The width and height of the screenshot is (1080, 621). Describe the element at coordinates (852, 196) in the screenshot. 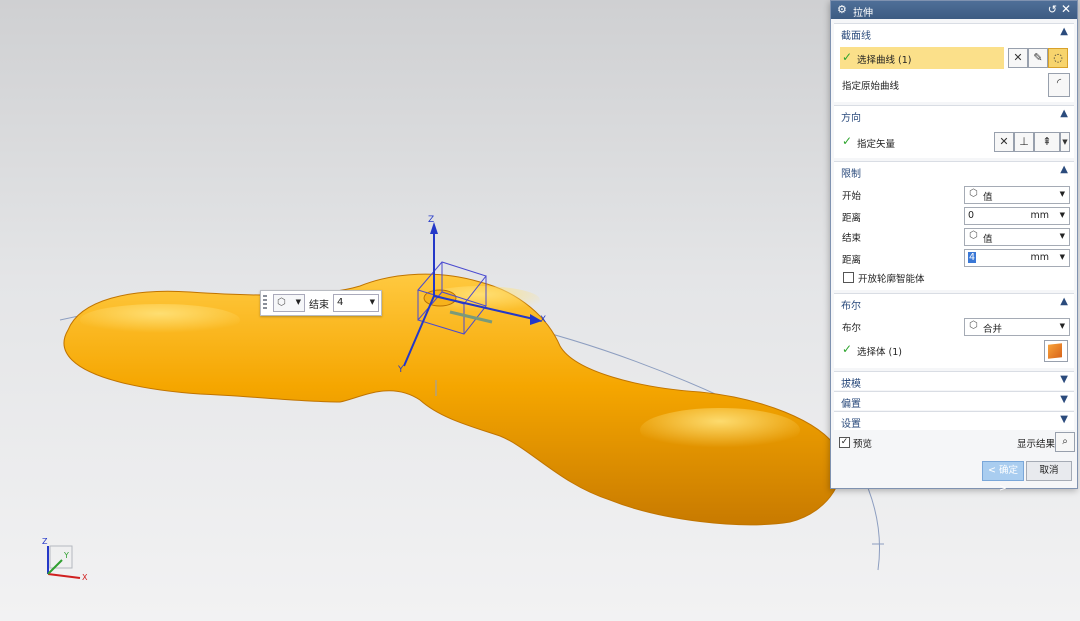

I see `start-label: 开始` at that location.